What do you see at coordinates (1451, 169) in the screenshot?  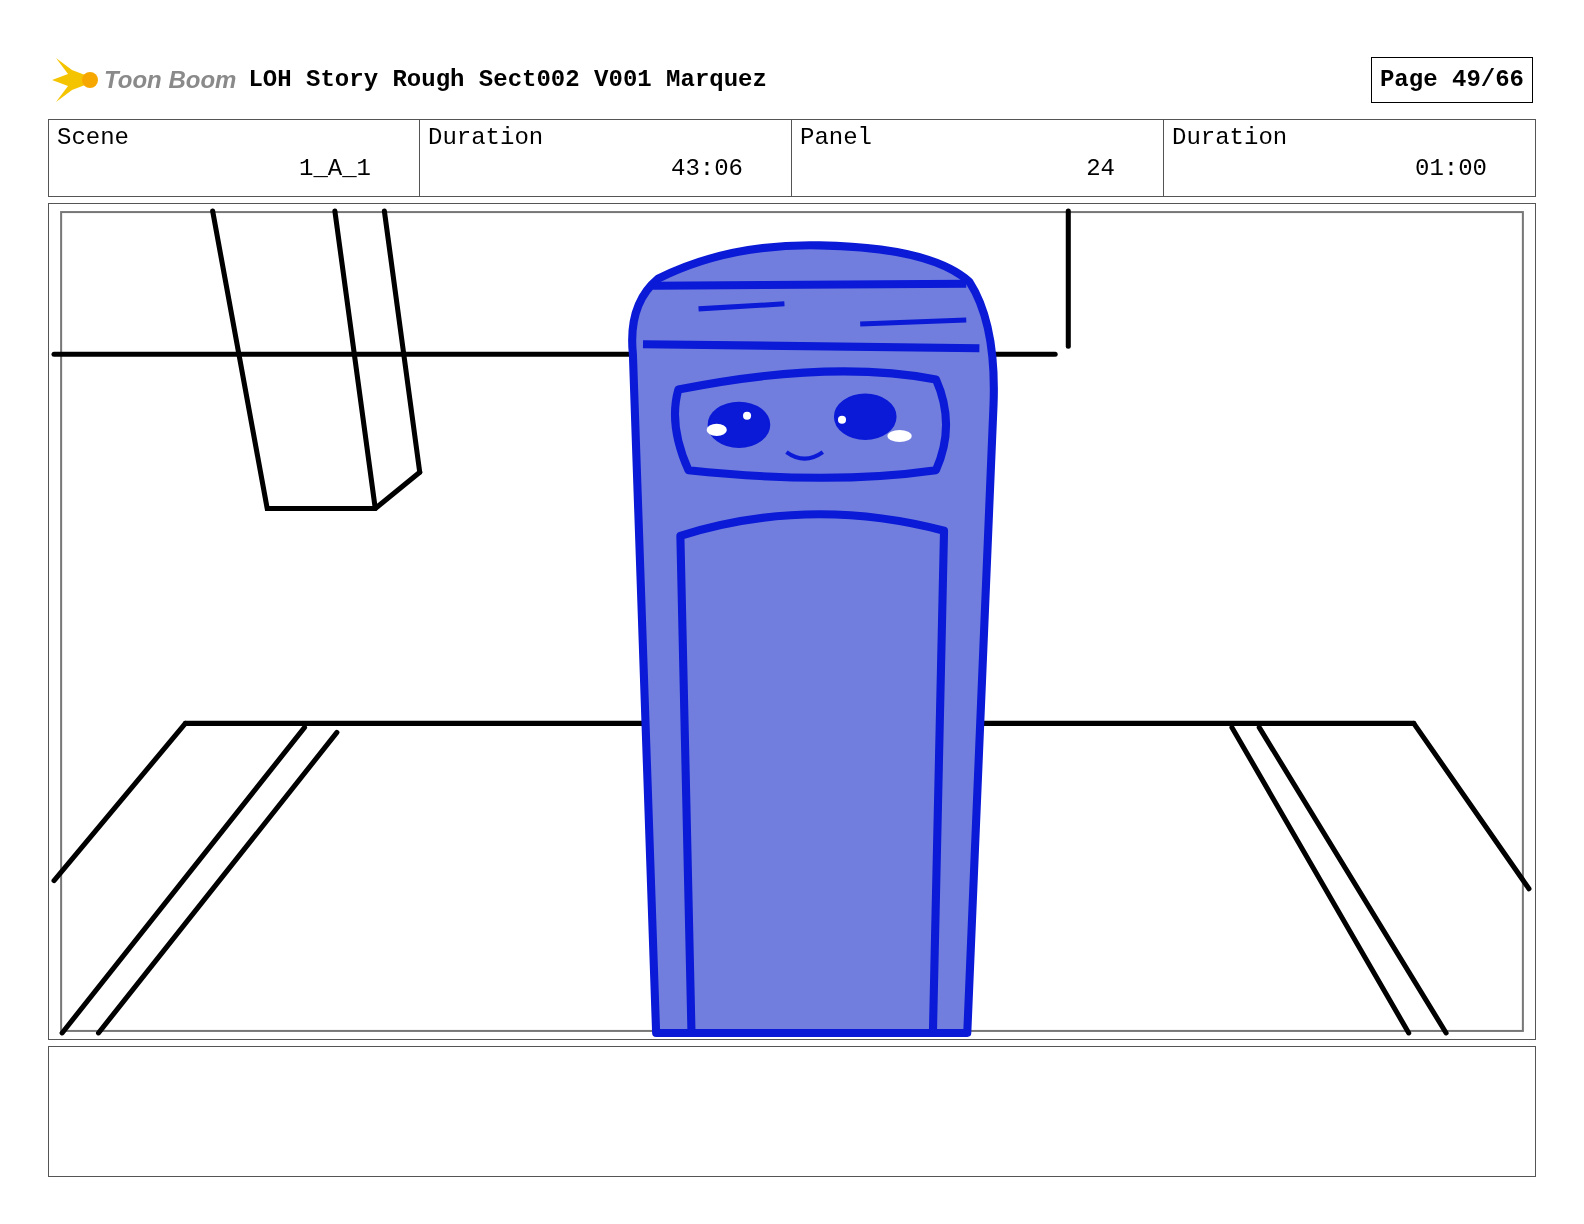 I see `field-value: 01:00` at bounding box center [1451, 169].